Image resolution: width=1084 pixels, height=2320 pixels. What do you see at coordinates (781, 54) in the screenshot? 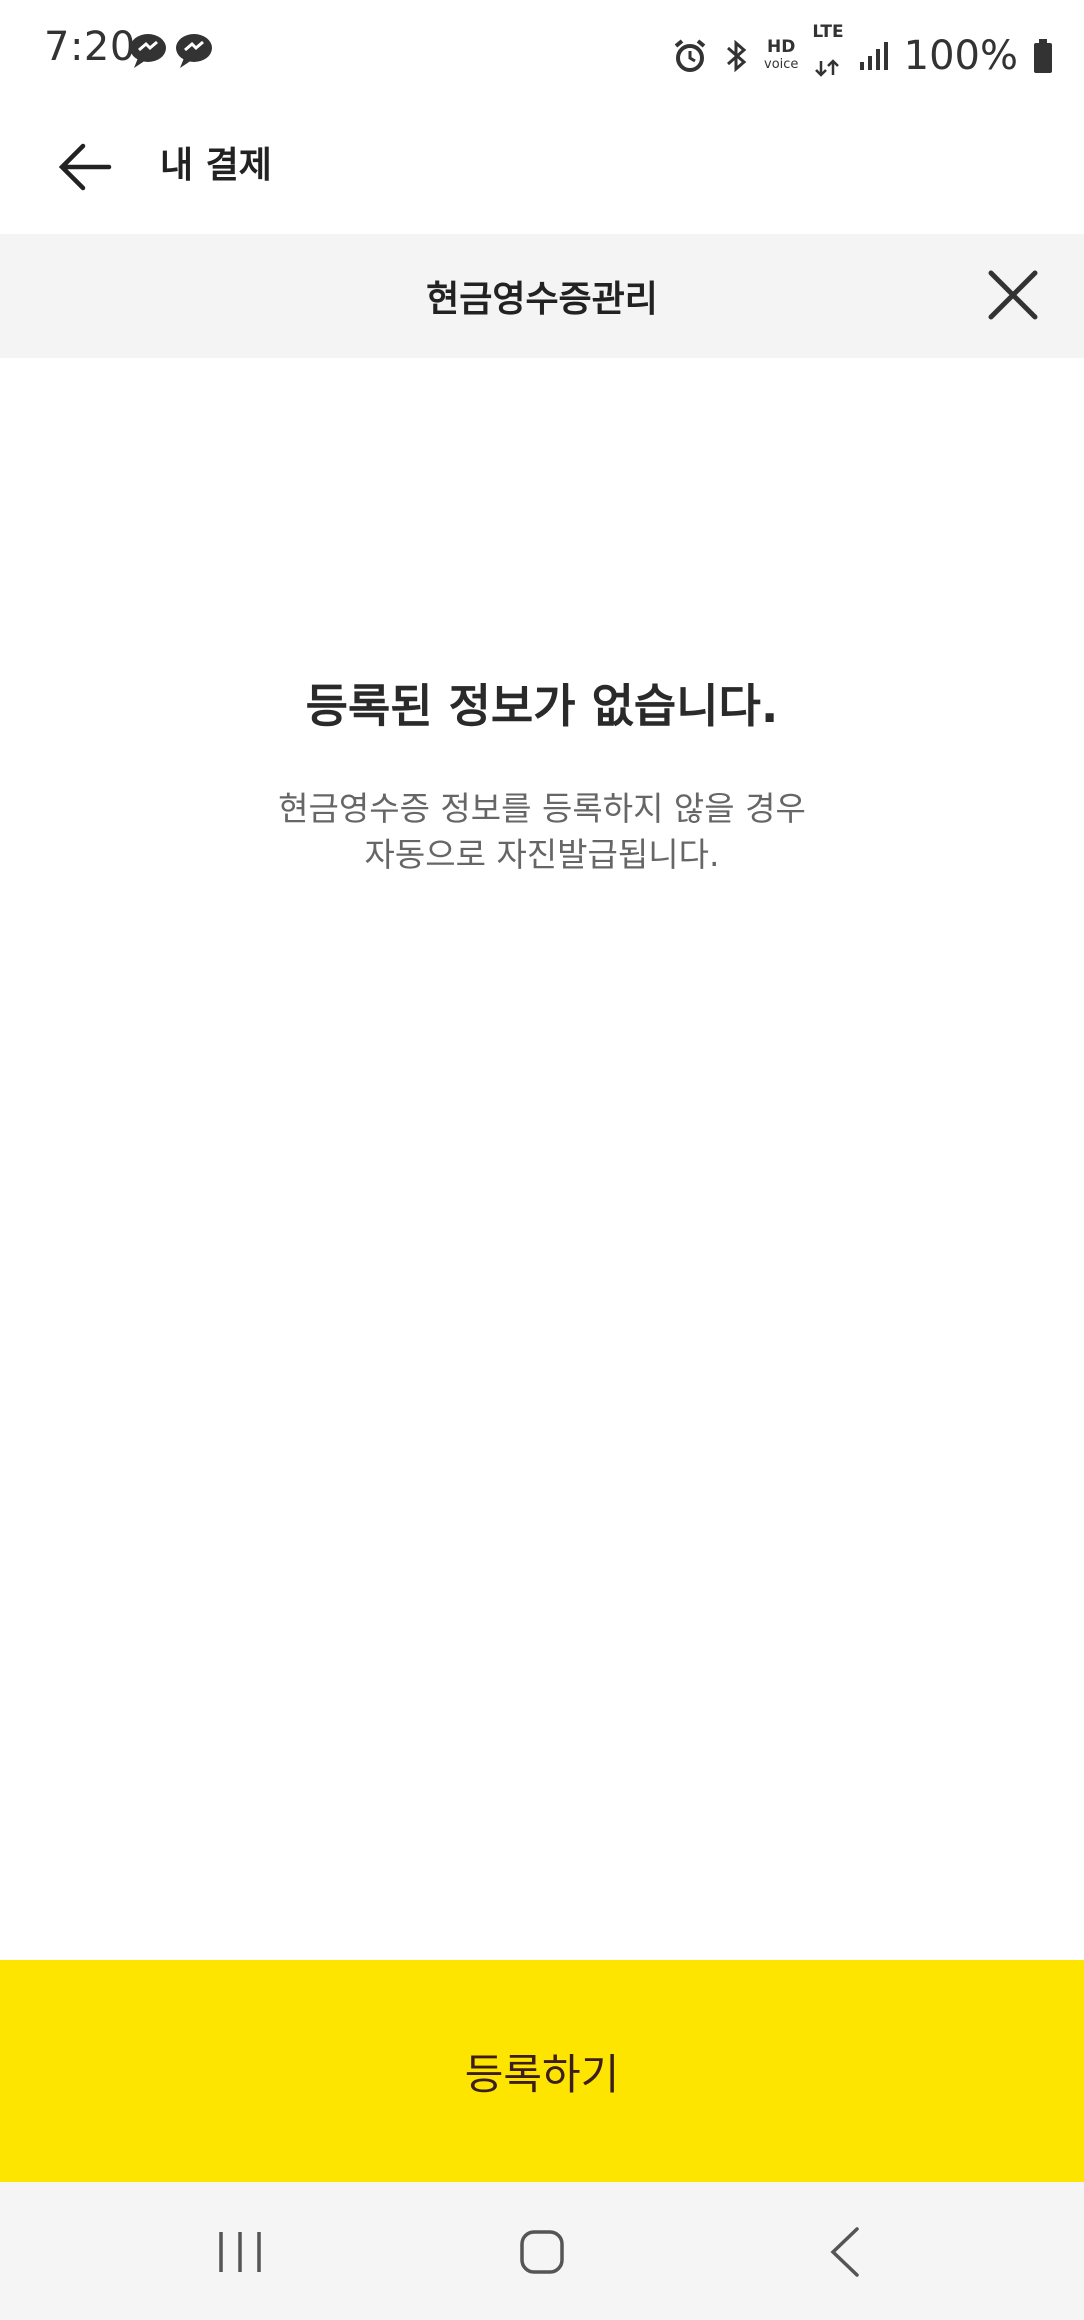
I see `hd-voice-icon: HD voice` at bounding box center [781, 54].